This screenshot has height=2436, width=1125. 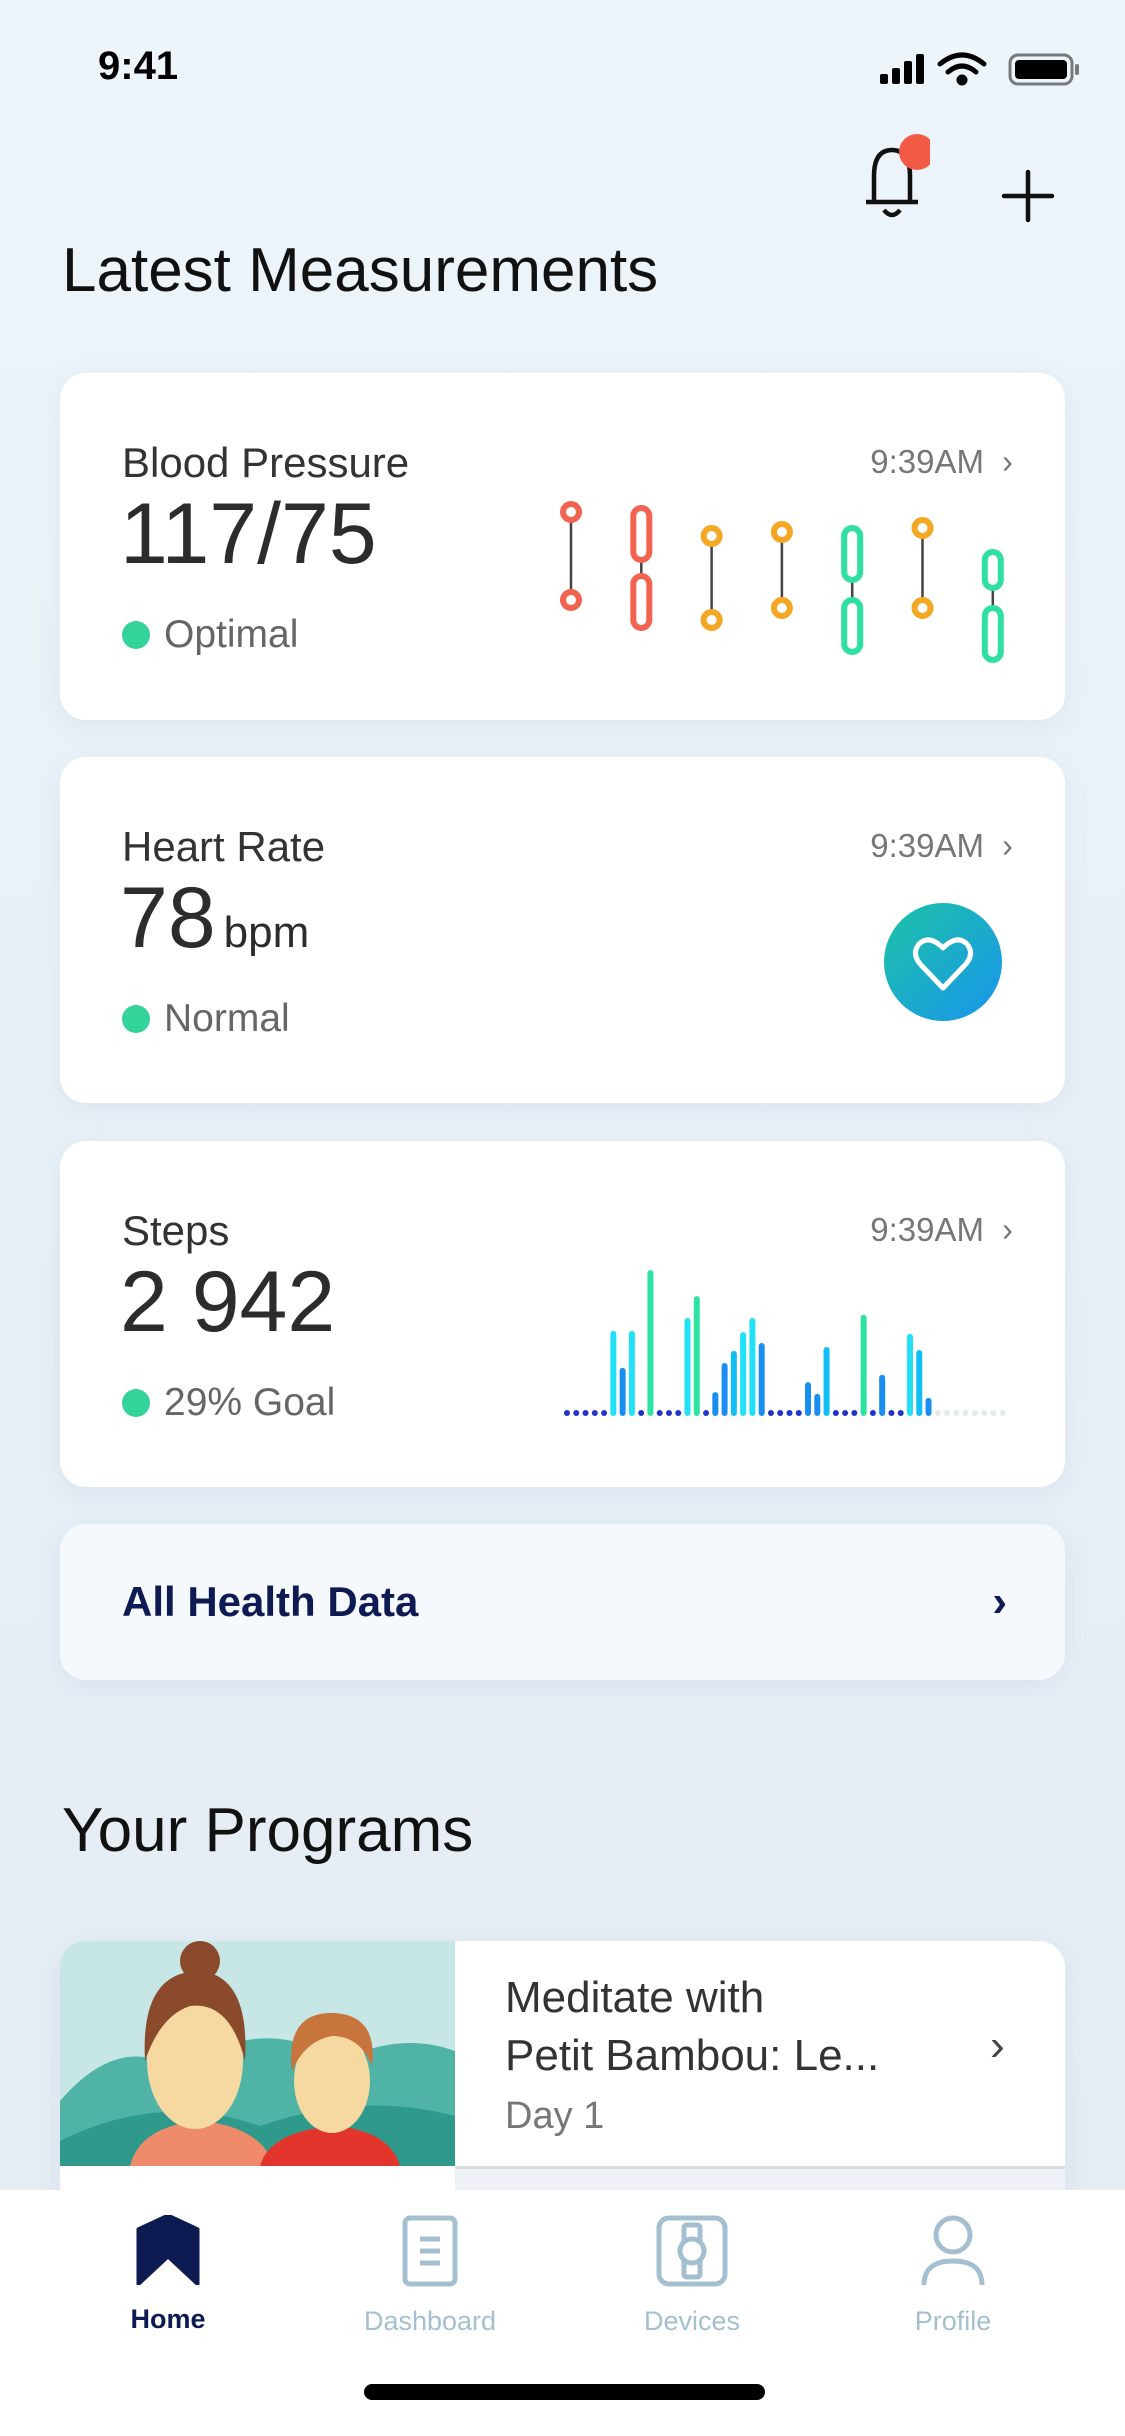 What do you see at coordinates (562, 546) in the screenshot?
I see `blood-pressure-card: Blood Pressure 117/75 Optimal 9:39AM ›` at bounding box center [562, 546].